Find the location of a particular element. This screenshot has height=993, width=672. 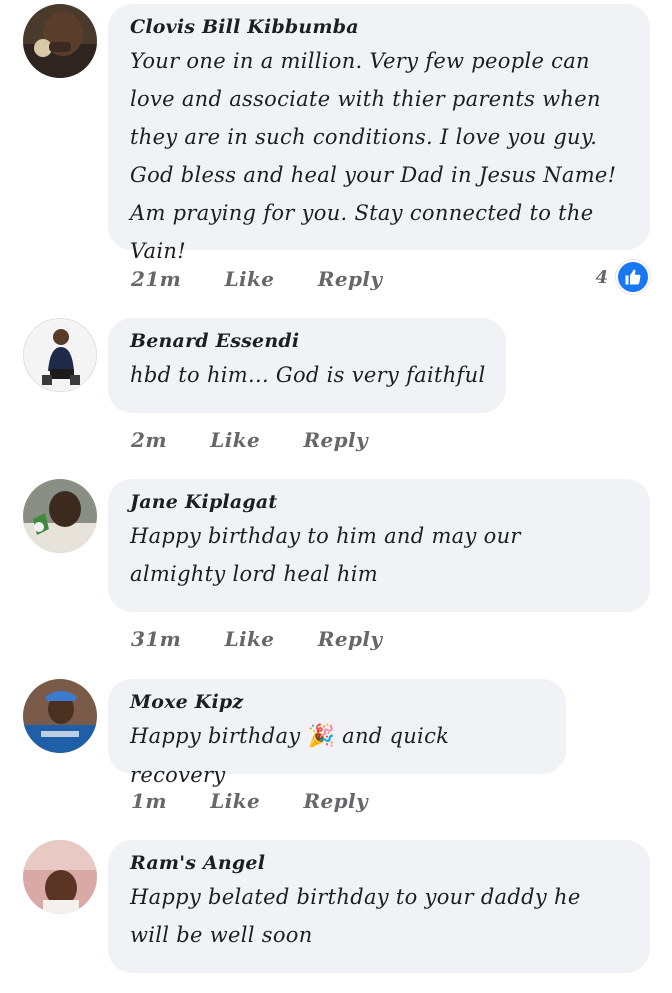

comment-actions: 2m Like Reply is located at coordinates (267, 440).